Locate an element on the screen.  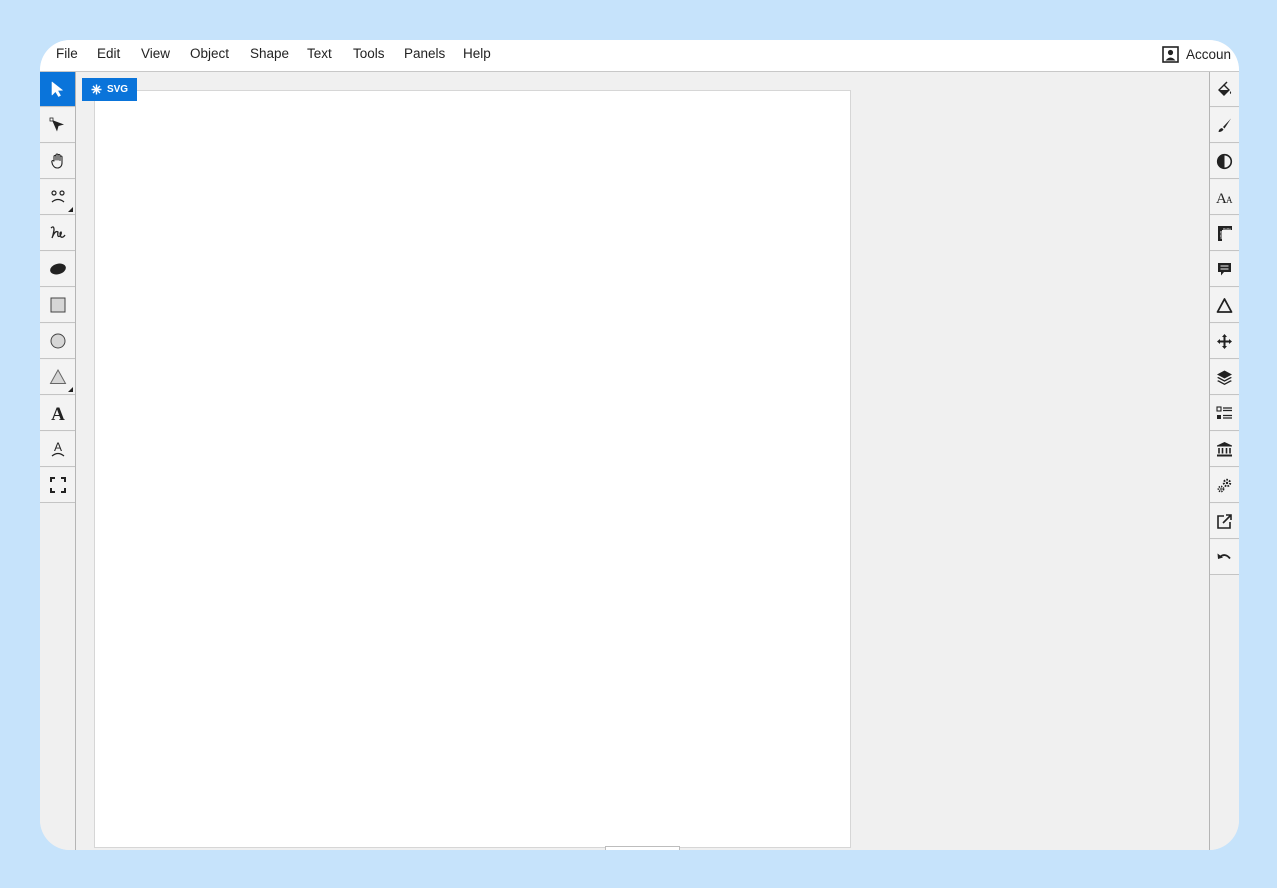
tool-select is located at coordinates (57, 89).